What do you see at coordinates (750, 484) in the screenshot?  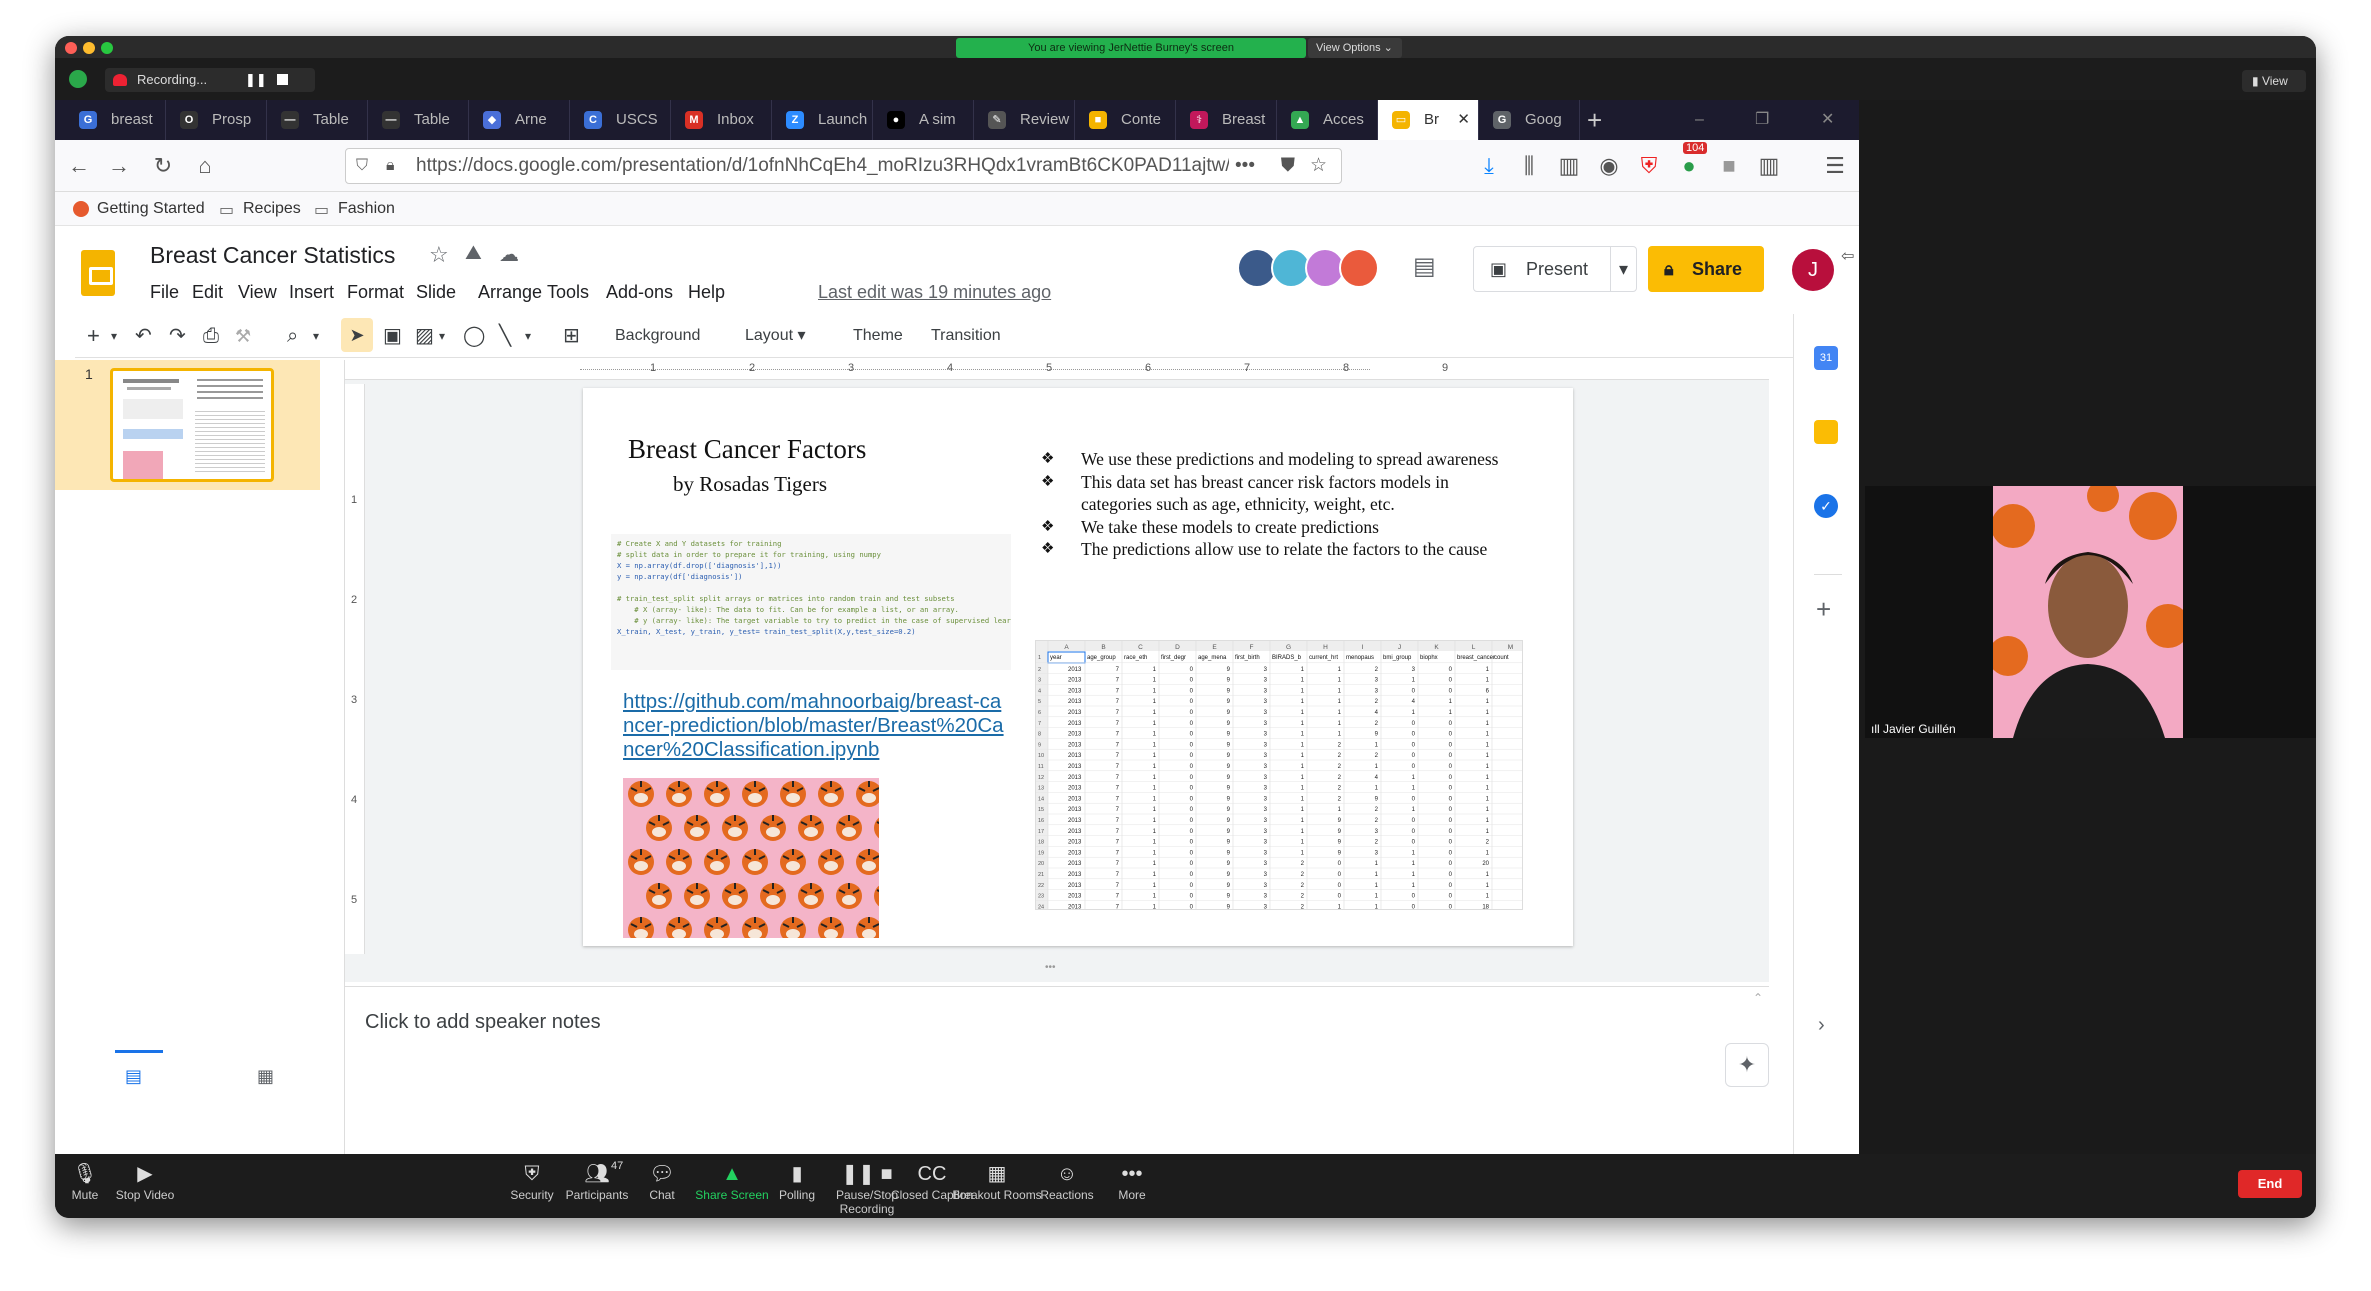 I see `slide-subheading: by Rosadas Tigers` at bounding box center [750, 484].